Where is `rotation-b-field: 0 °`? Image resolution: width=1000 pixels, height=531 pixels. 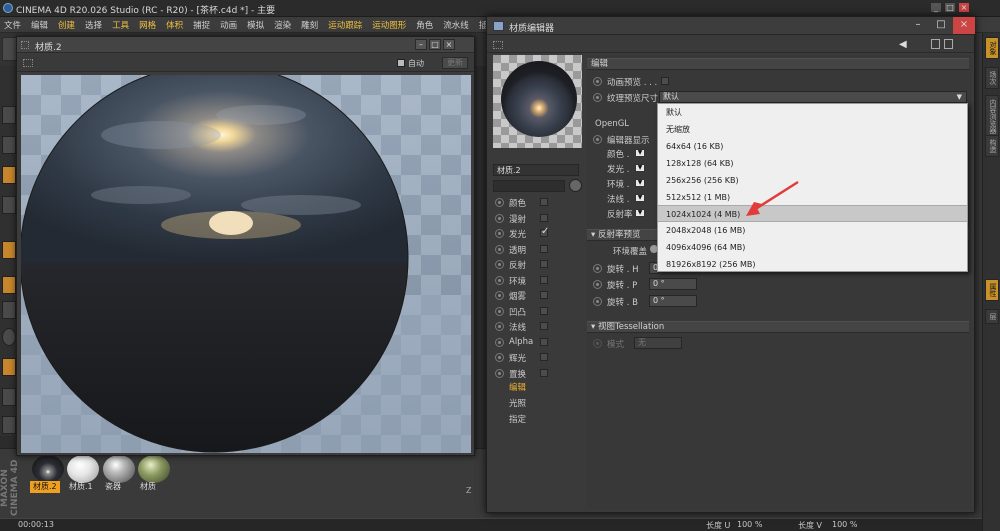 rotation-b-field: 0 ° is located at coordinates (673, 301).